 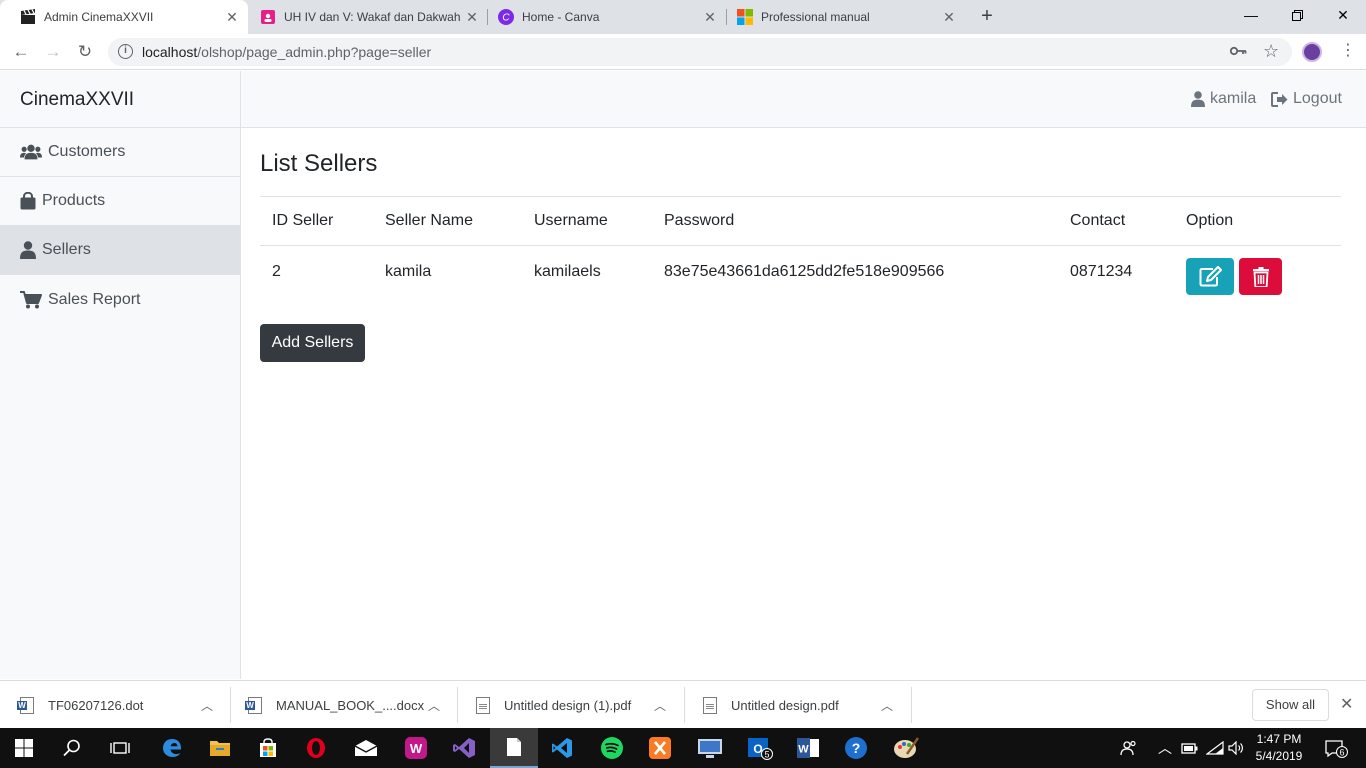 What do you see at coordinates (268, 748) in the screenshot?
I see `store-icon` at bounding box center [268, 748].